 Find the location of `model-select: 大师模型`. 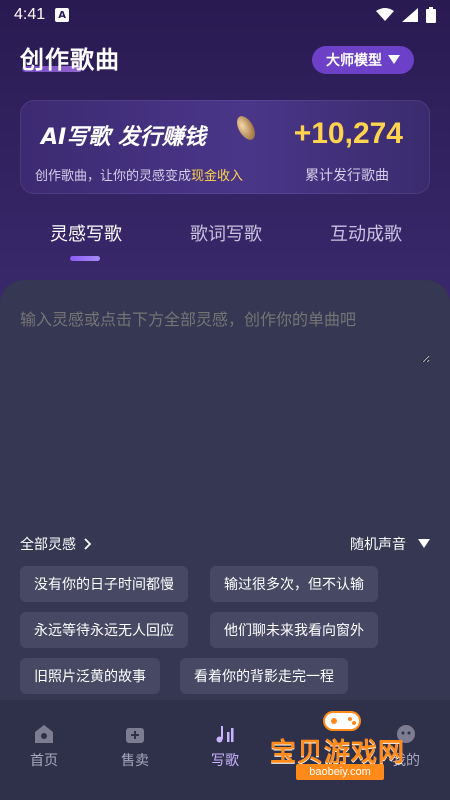

model-select: 大师模型 is located at coordinates (363, 60).